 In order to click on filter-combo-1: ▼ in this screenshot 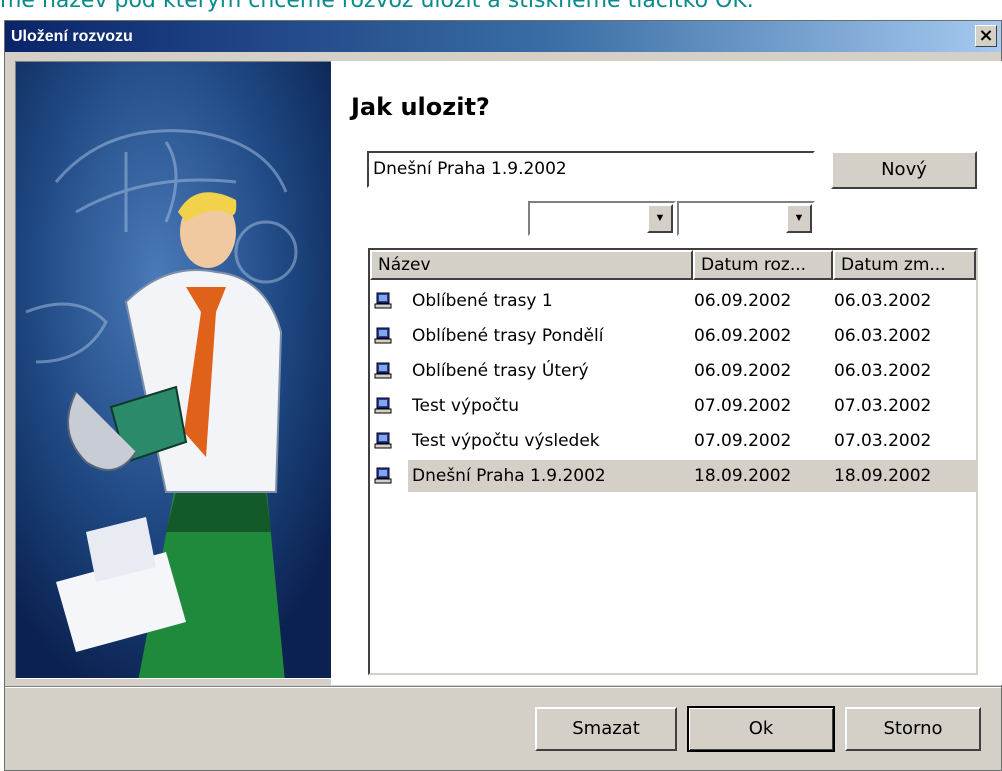, I will do `click(602, 218)`.